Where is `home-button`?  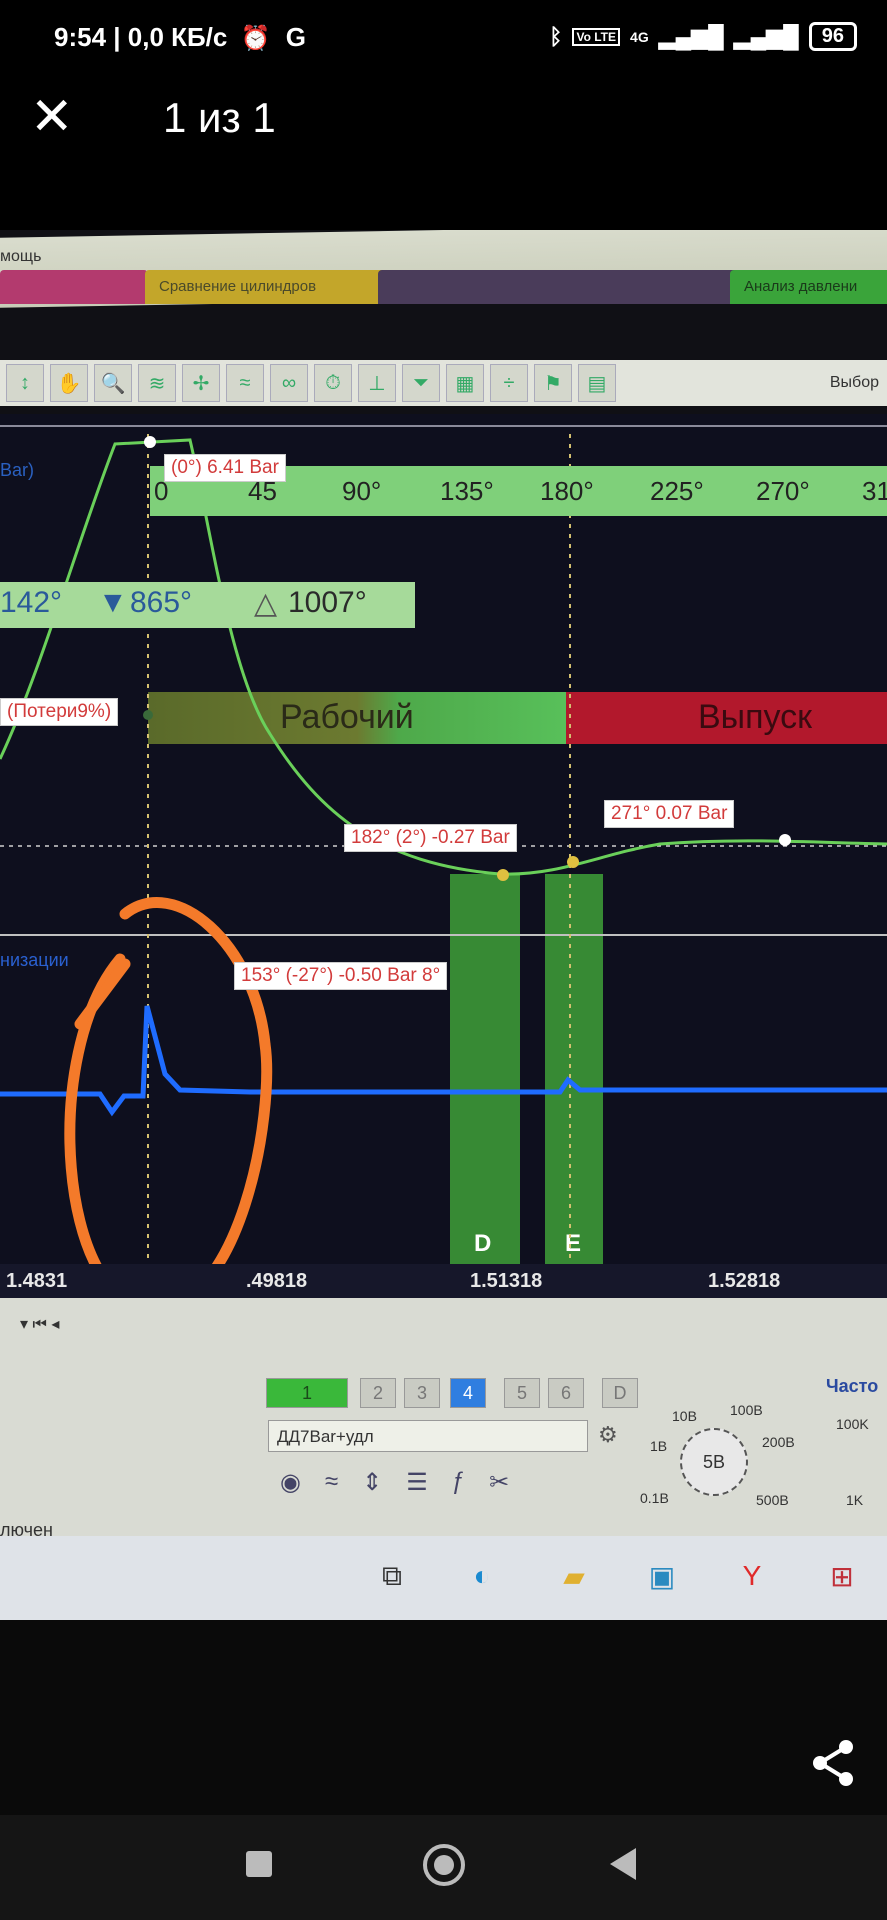 home-button is located at coordinates (444, 1865).